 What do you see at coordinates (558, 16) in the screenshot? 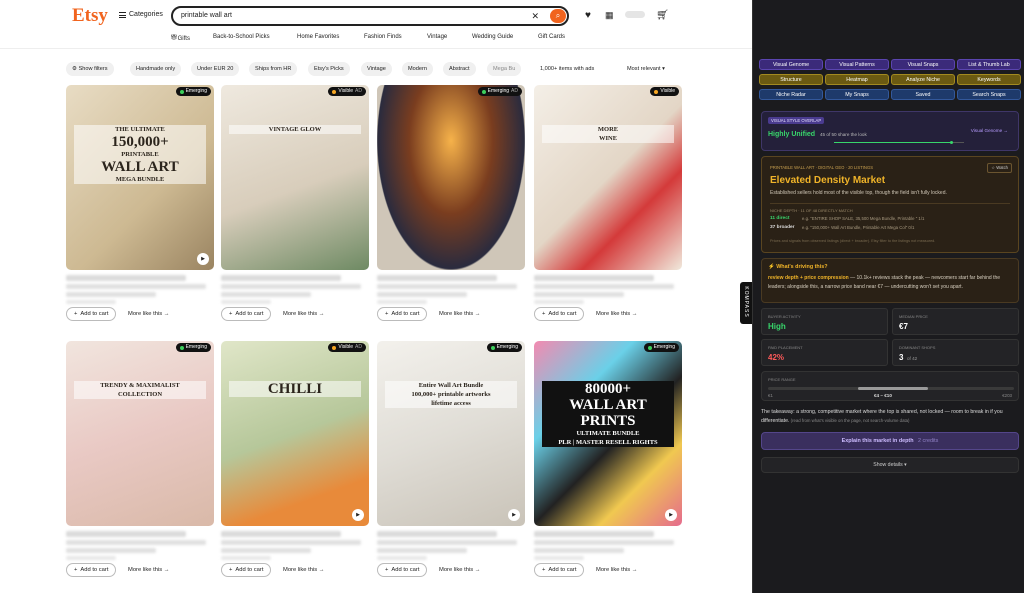
I see `search-icon: ⌕` at bounding box center [558, 16].